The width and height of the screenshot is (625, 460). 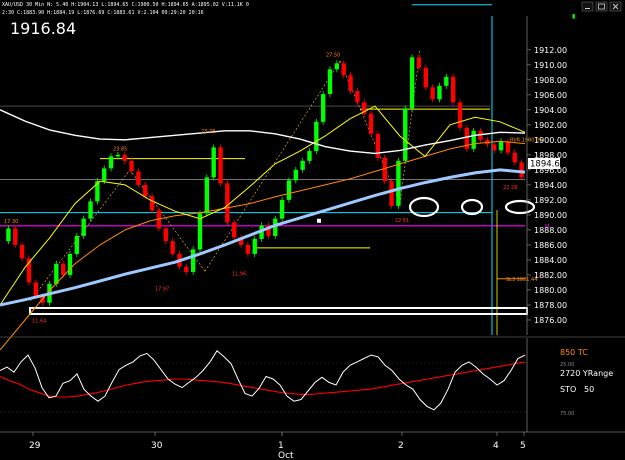 What do you see at coordinates (523, 446) in the screenshot?
I see `date-tick-label: 5` at bounding box center [523, 446].